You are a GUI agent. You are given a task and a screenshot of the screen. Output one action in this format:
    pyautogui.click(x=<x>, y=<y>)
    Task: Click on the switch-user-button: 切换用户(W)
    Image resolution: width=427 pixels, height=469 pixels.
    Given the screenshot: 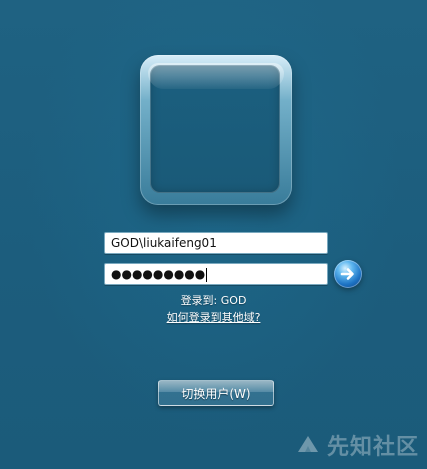 What is the action you would take?
    pyautogui.click(x=216, y=393)
    